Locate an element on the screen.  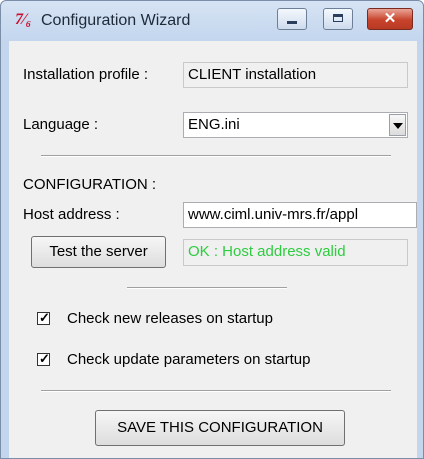
check-parameters-label: Check update parameters on startup is located at coordinates (188, 360).